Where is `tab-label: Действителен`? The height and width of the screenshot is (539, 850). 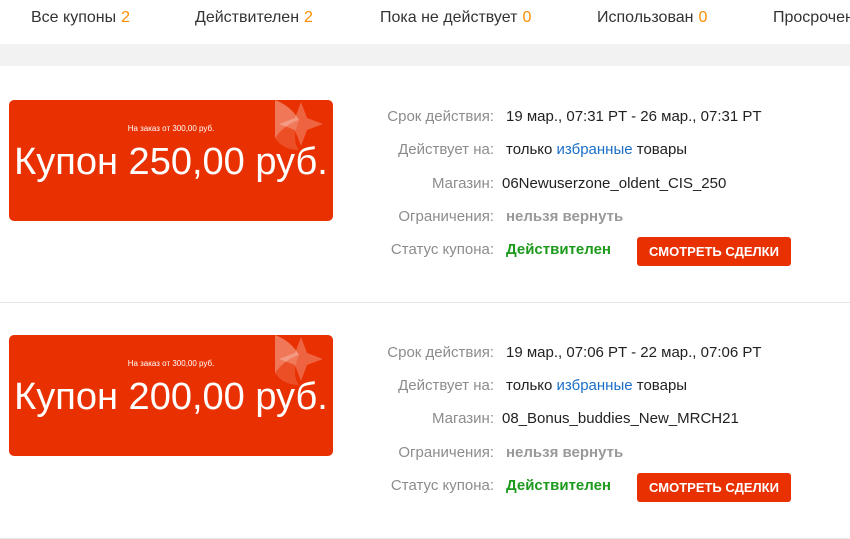
tab-label: Действителен is located at coordinates (247, 17).